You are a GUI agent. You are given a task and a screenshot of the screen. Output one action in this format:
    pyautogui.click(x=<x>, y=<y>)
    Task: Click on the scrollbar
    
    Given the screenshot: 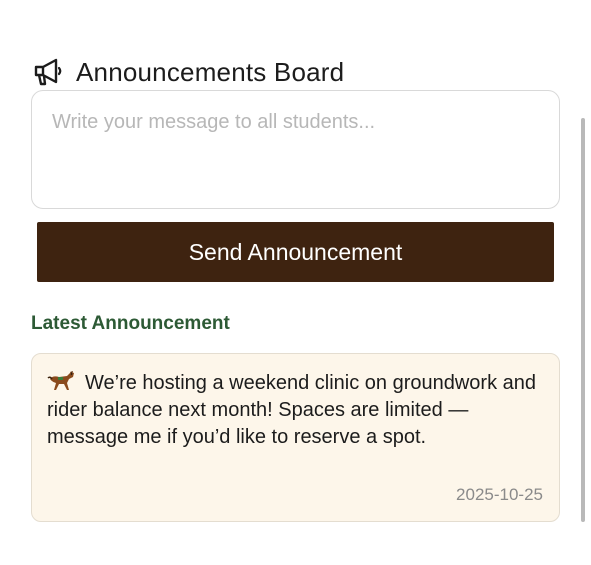 What is the action you would take?
    pyautogui.click(x=584, y=320)
    